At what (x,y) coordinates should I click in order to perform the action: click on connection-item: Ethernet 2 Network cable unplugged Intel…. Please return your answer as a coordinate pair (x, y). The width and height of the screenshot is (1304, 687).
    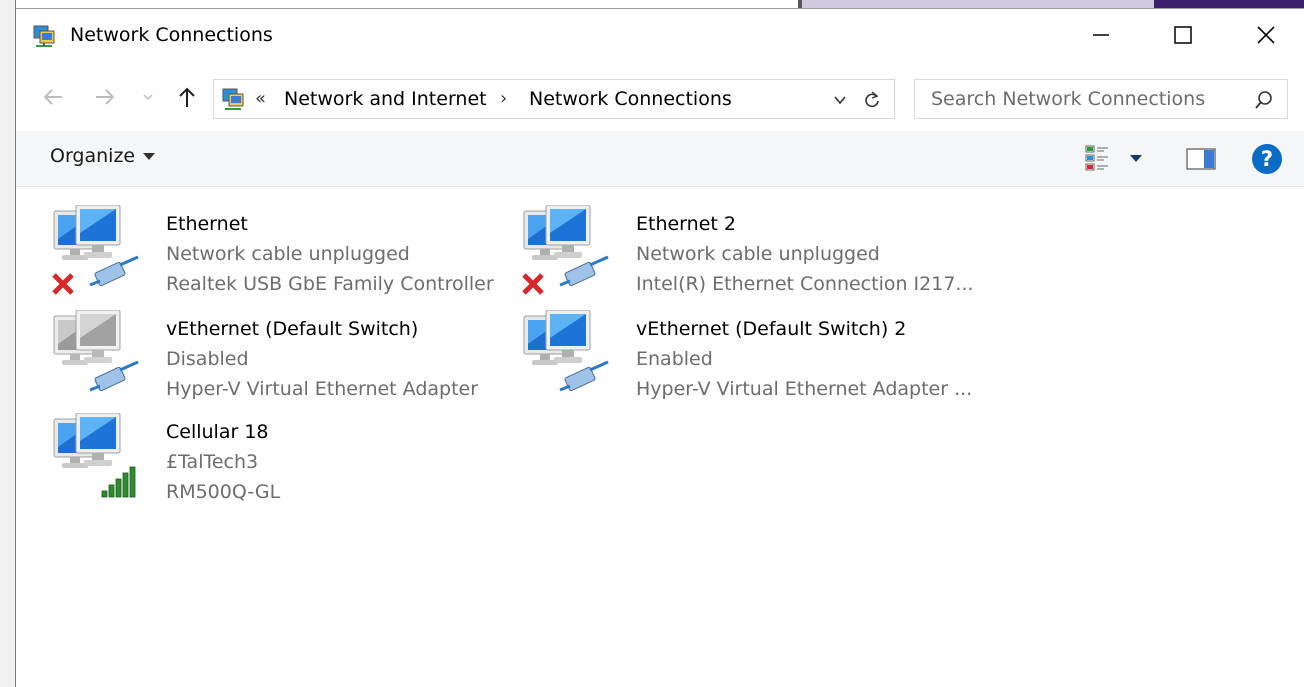
    Looking at the image, I should click on (750, 255).